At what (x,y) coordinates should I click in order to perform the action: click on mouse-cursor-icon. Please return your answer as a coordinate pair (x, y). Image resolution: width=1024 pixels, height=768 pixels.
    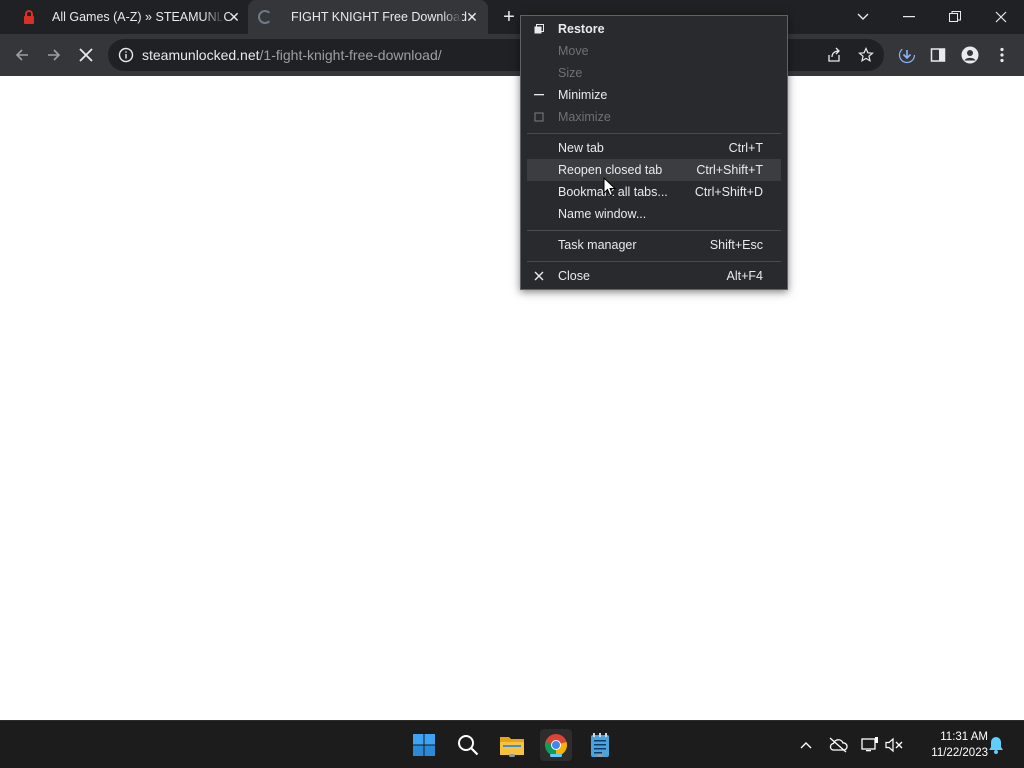
    Looking at the image, I should click on (610, 187).